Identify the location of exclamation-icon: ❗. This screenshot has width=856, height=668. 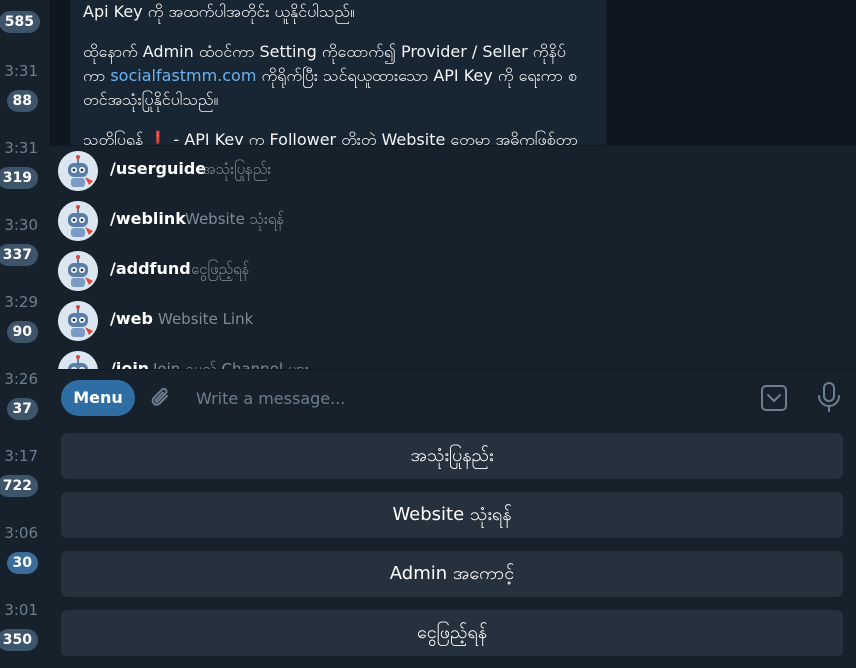
(158, 137).